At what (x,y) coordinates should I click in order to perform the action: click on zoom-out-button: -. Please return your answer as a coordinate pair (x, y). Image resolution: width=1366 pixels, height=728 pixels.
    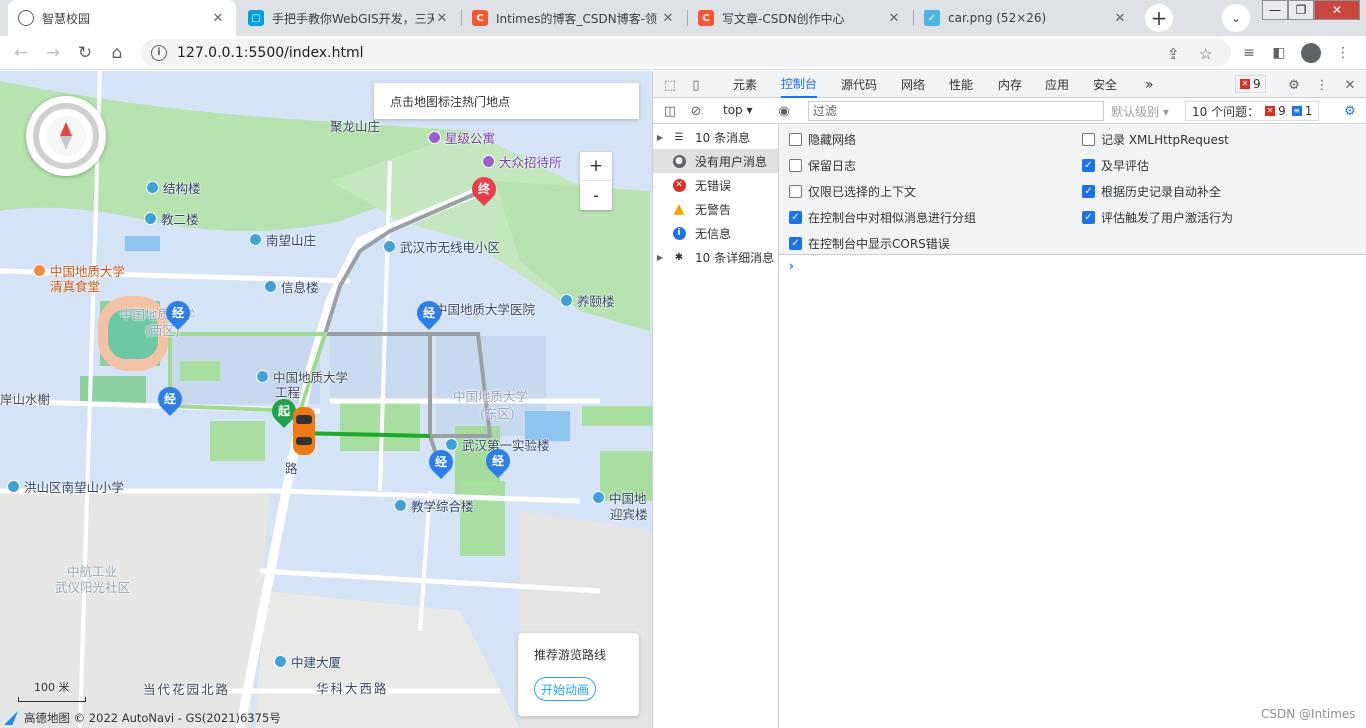
    Looking at the image, I should click on (596, 195).